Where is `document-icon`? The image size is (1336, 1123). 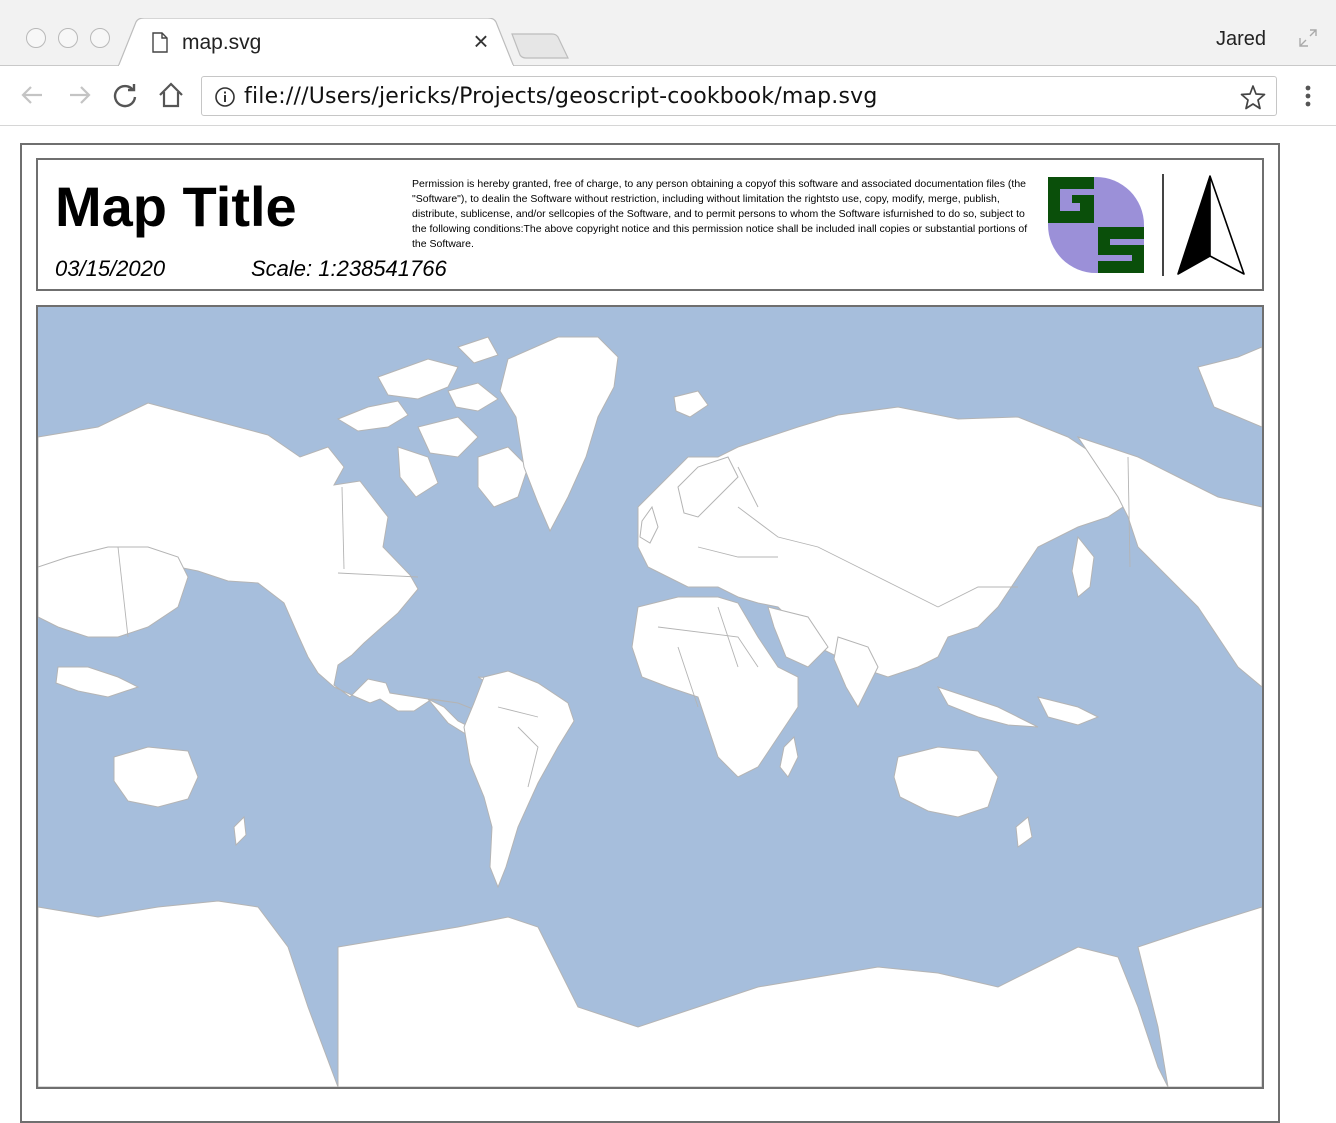 document-icon is located at coordinates (160, 42).